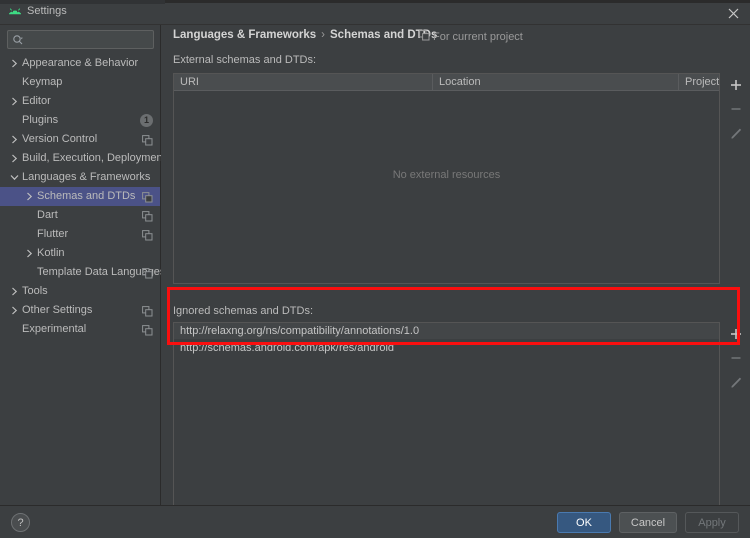 This screenshot has height=538, width=750. I want to click on sidebar-item-label: Kotlin, so click(51, 253).